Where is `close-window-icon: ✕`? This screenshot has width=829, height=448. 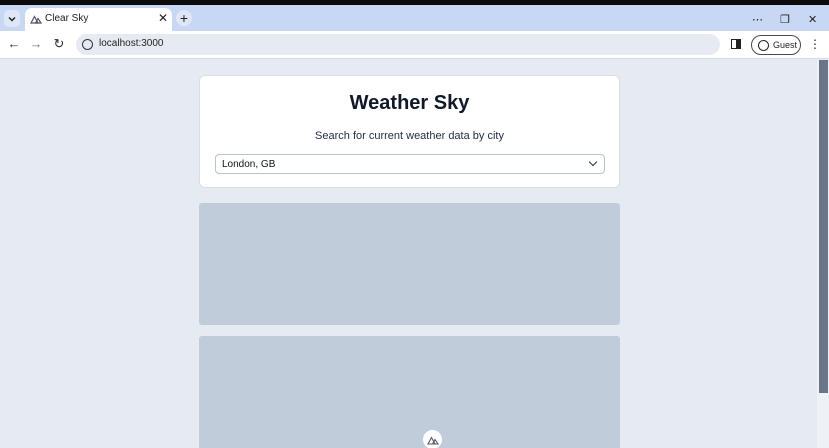 close-window-icon: ✕ is located at coordinates (812, 19).